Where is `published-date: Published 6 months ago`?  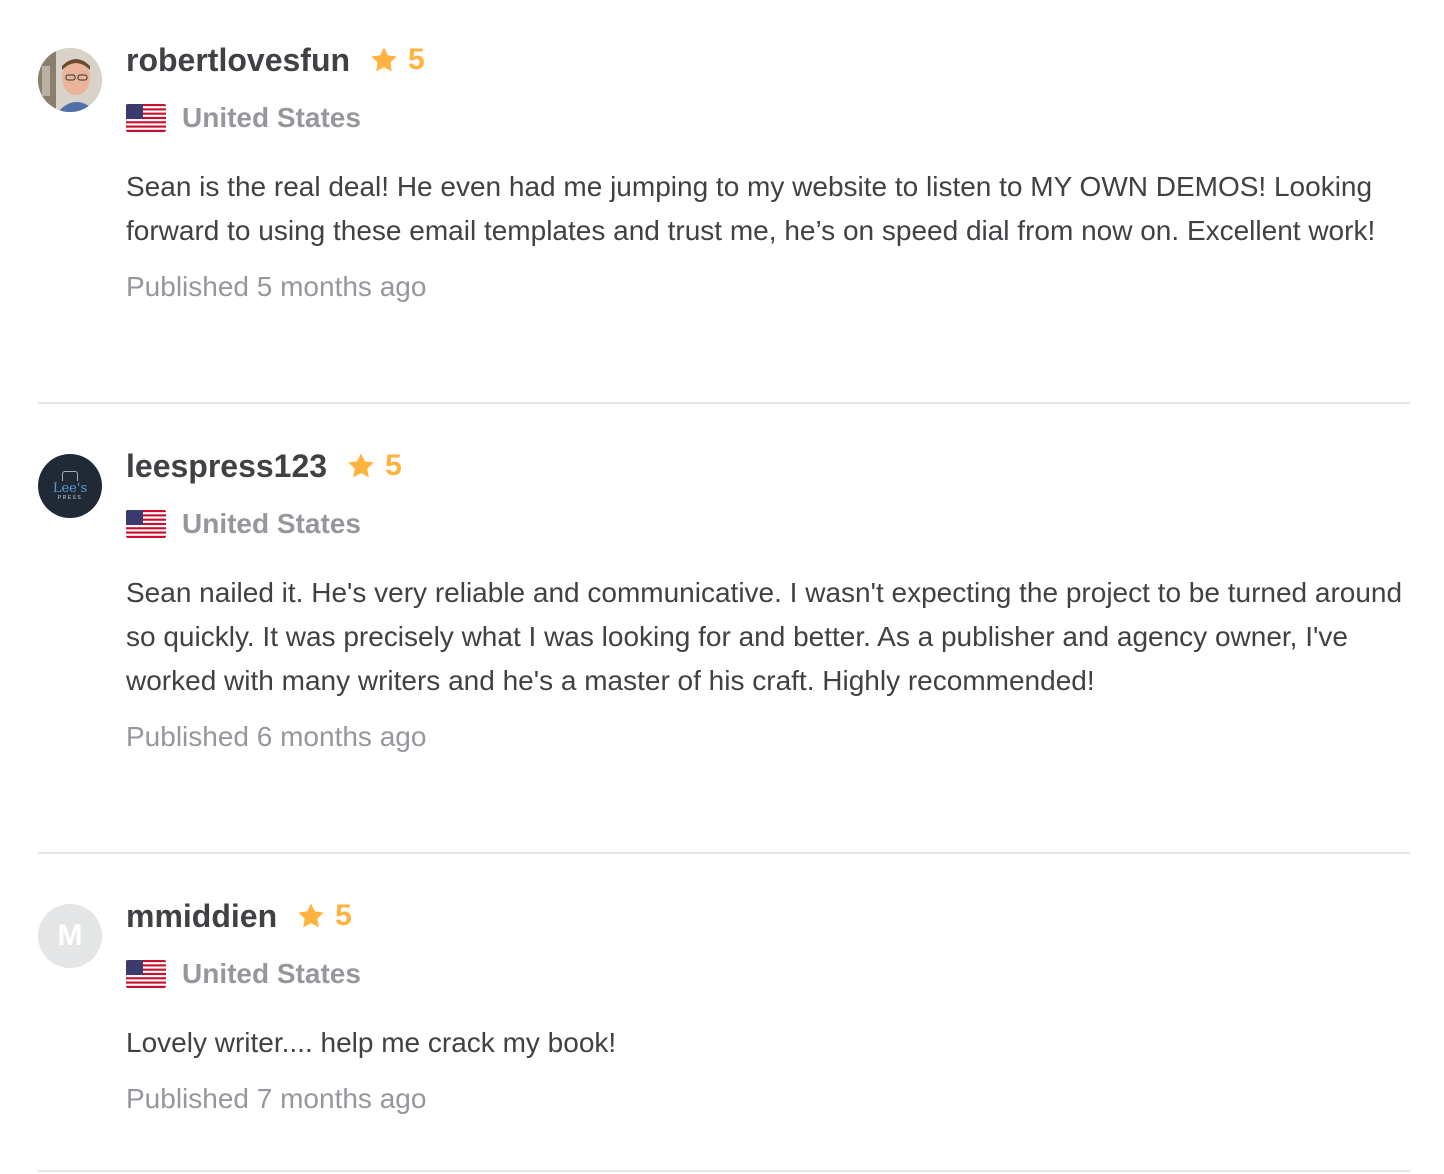 published-date: Published 6 months ago is located at coordinates (276, 736).